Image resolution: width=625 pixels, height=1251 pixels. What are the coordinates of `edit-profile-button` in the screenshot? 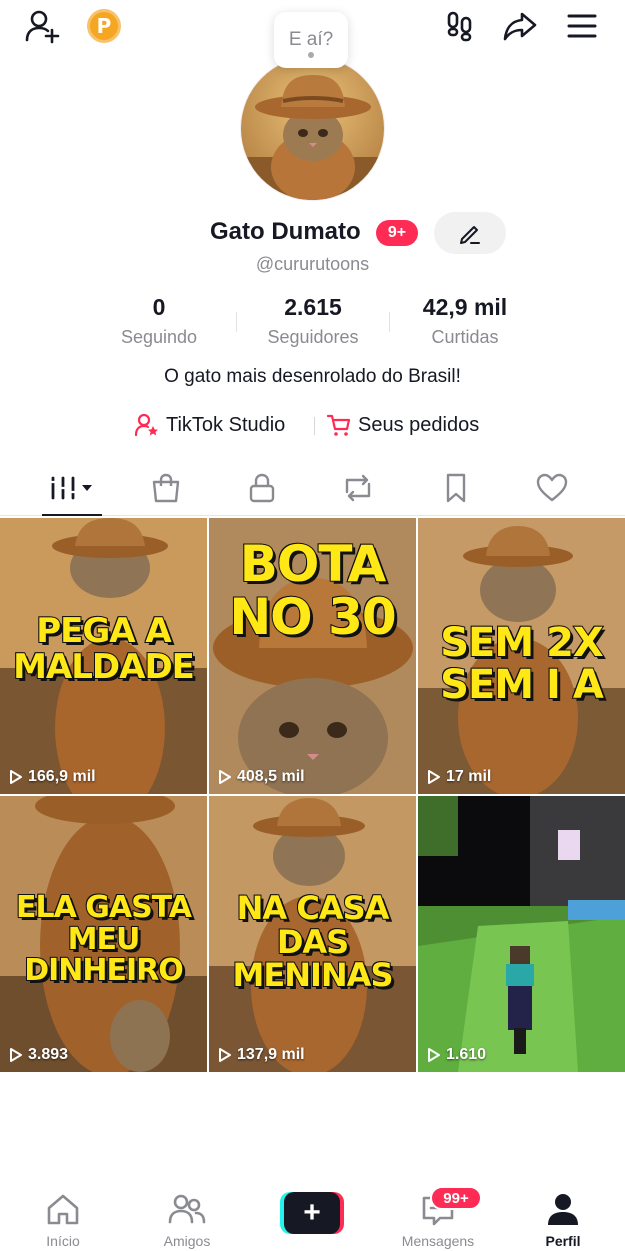 It's located at (470, 233).